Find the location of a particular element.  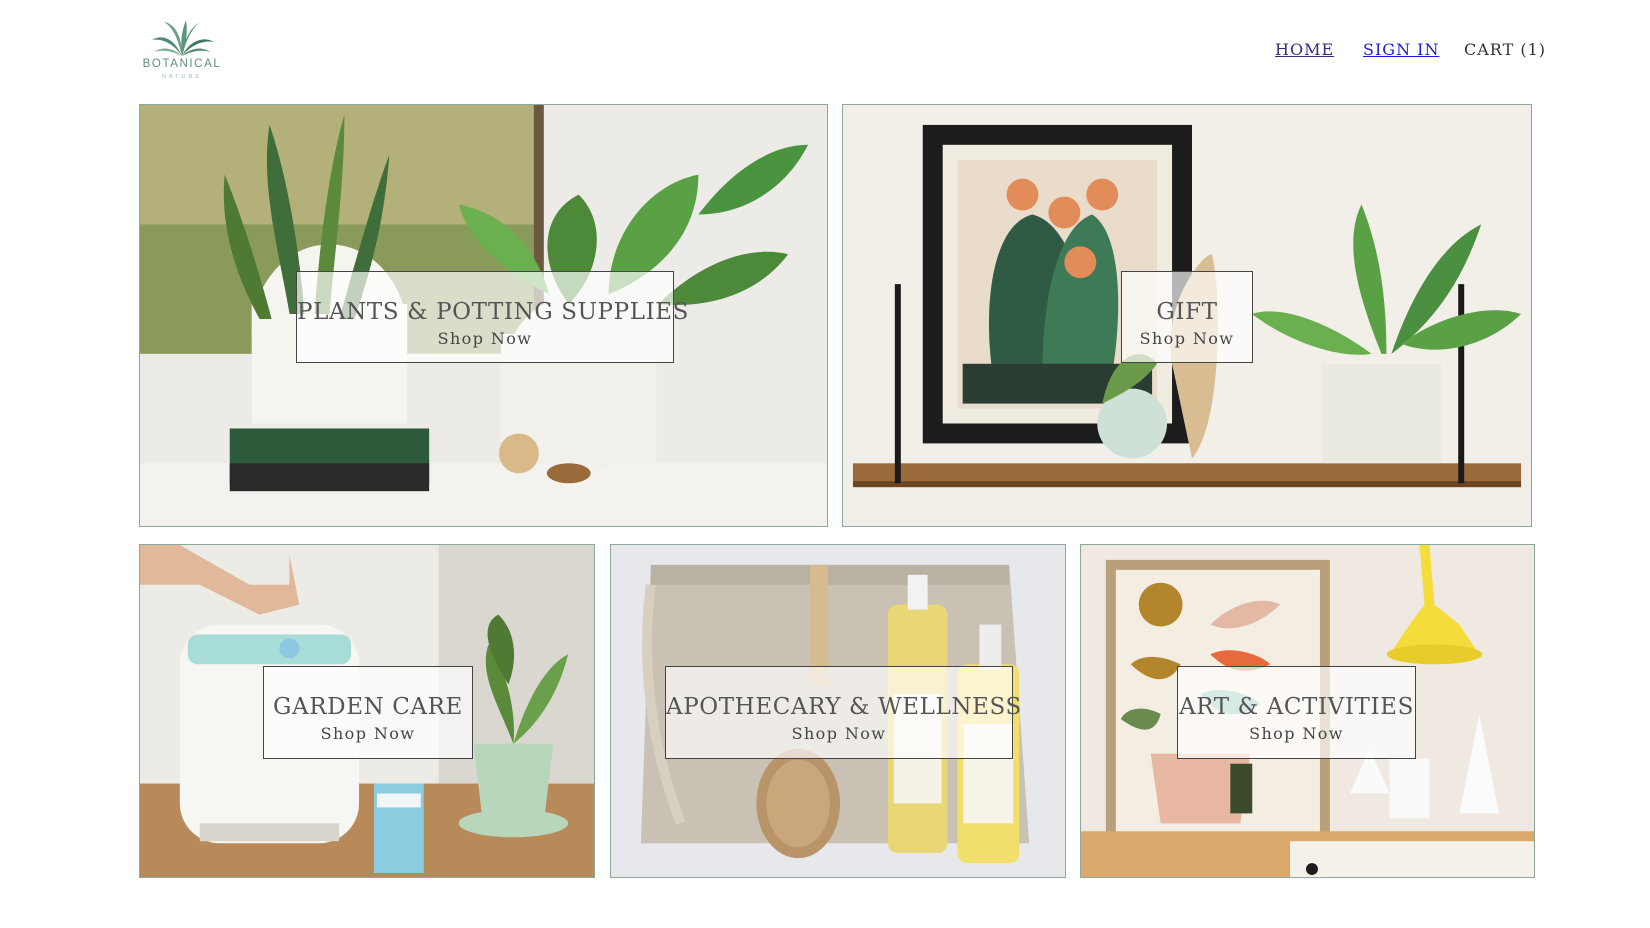

category-title: PLANTS & POTTING SUPPLIES is located at coordinates (493, 312).